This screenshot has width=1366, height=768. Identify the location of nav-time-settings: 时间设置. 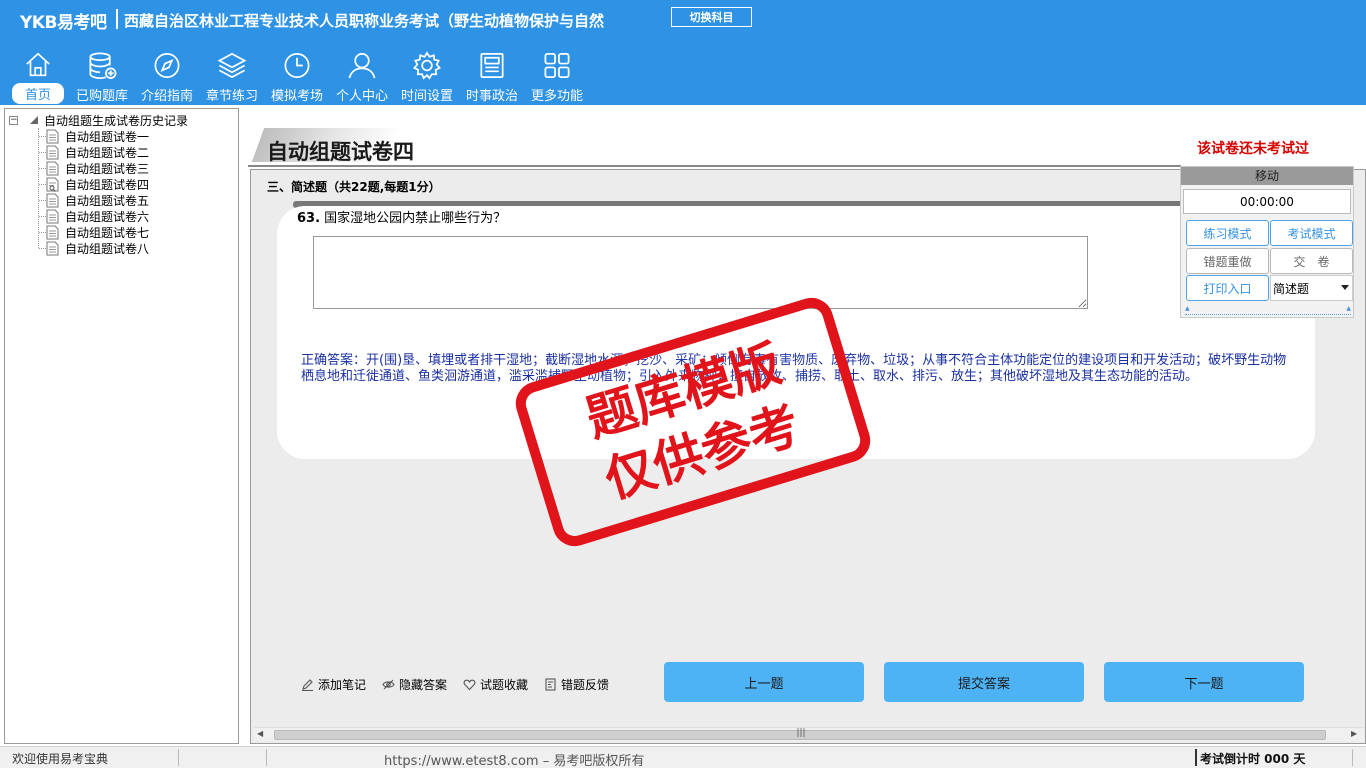
(427, 75).